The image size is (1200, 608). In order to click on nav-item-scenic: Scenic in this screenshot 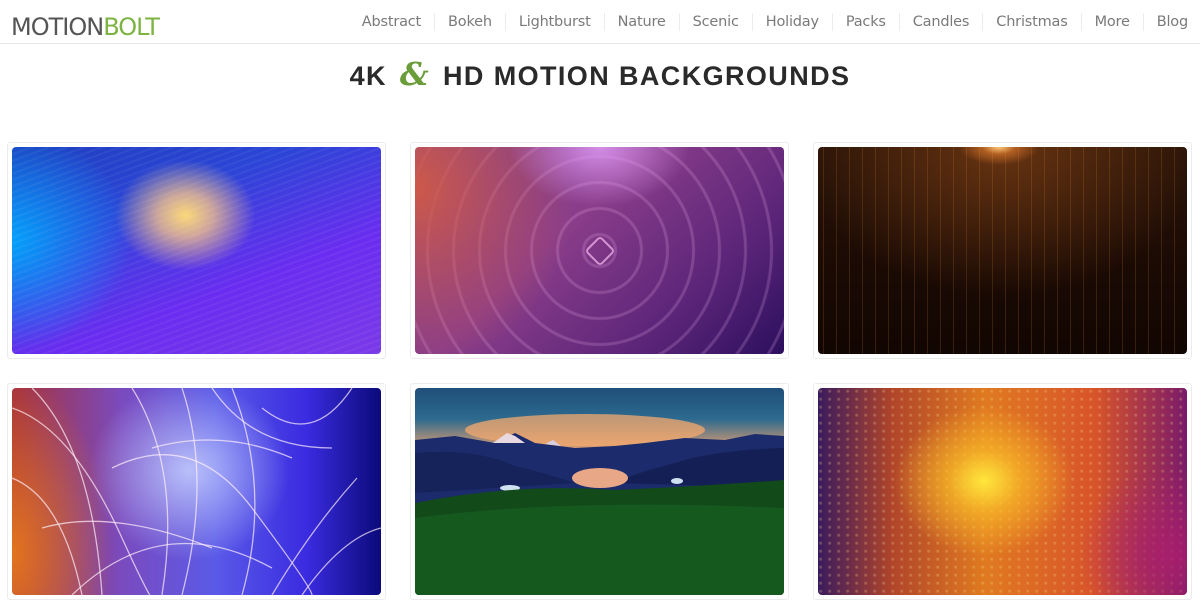, I will do `click(716, 22)`.